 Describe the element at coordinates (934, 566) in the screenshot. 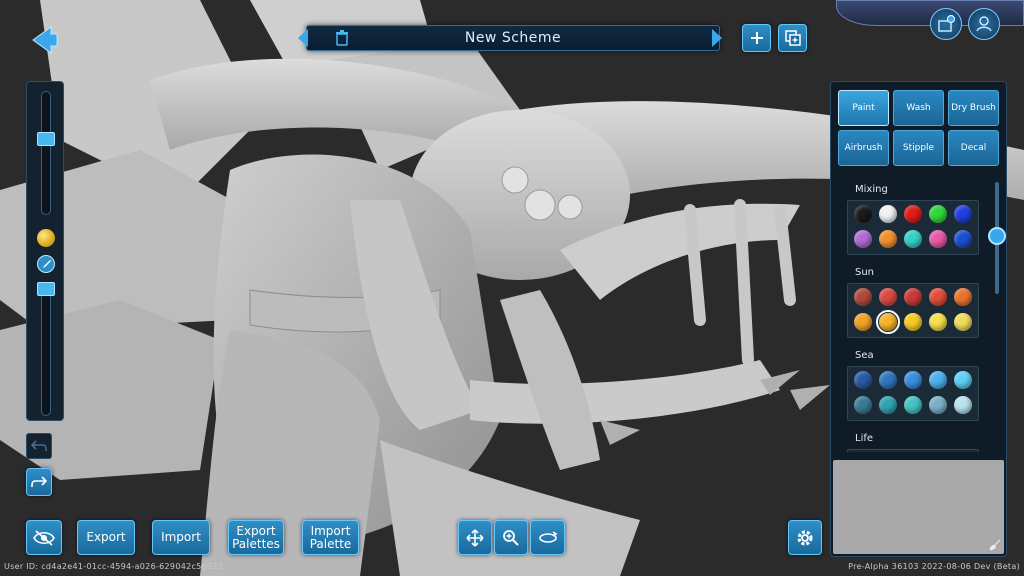

I see `build-version-label: Pre-Alpha 36103 2022-08-06 Dev (Beta)` at that location.